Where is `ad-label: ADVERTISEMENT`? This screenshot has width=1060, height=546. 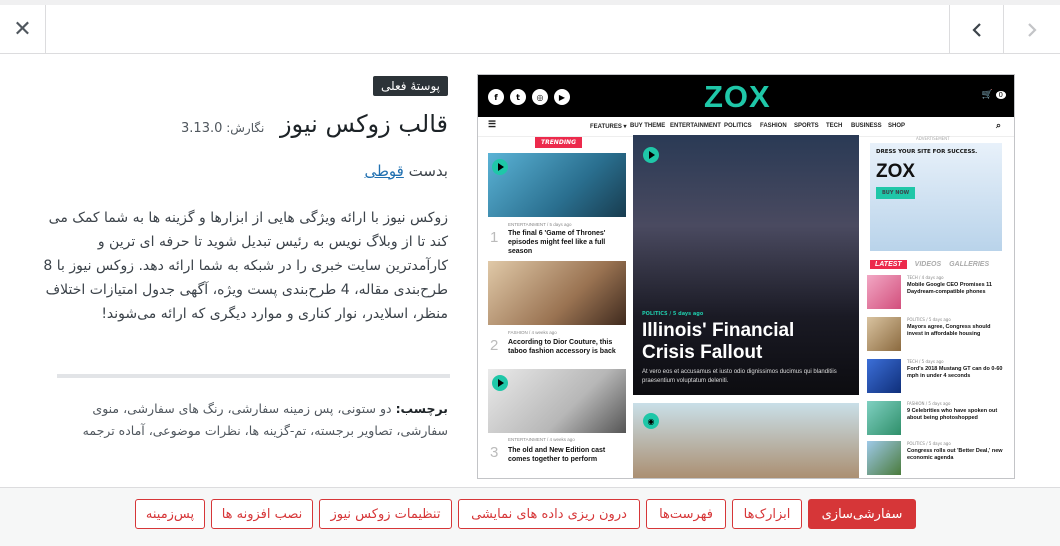 ad-label: ADVERTISEMENT is located at coordinates (933, 138).